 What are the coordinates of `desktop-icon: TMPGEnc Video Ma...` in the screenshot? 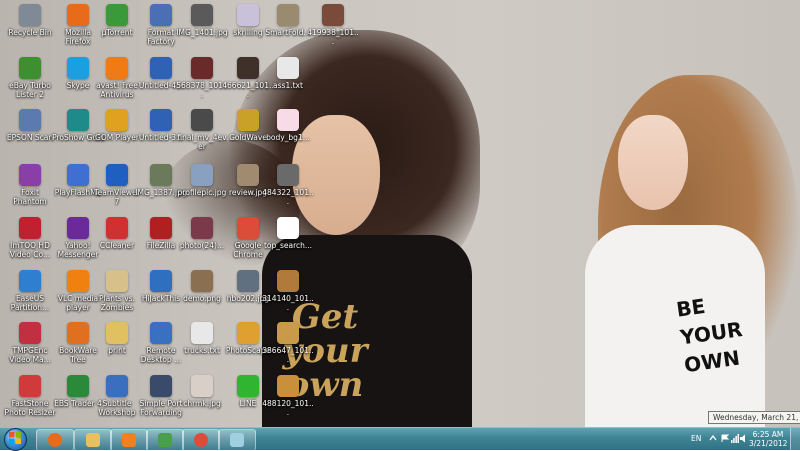 It's located at (30, 352).